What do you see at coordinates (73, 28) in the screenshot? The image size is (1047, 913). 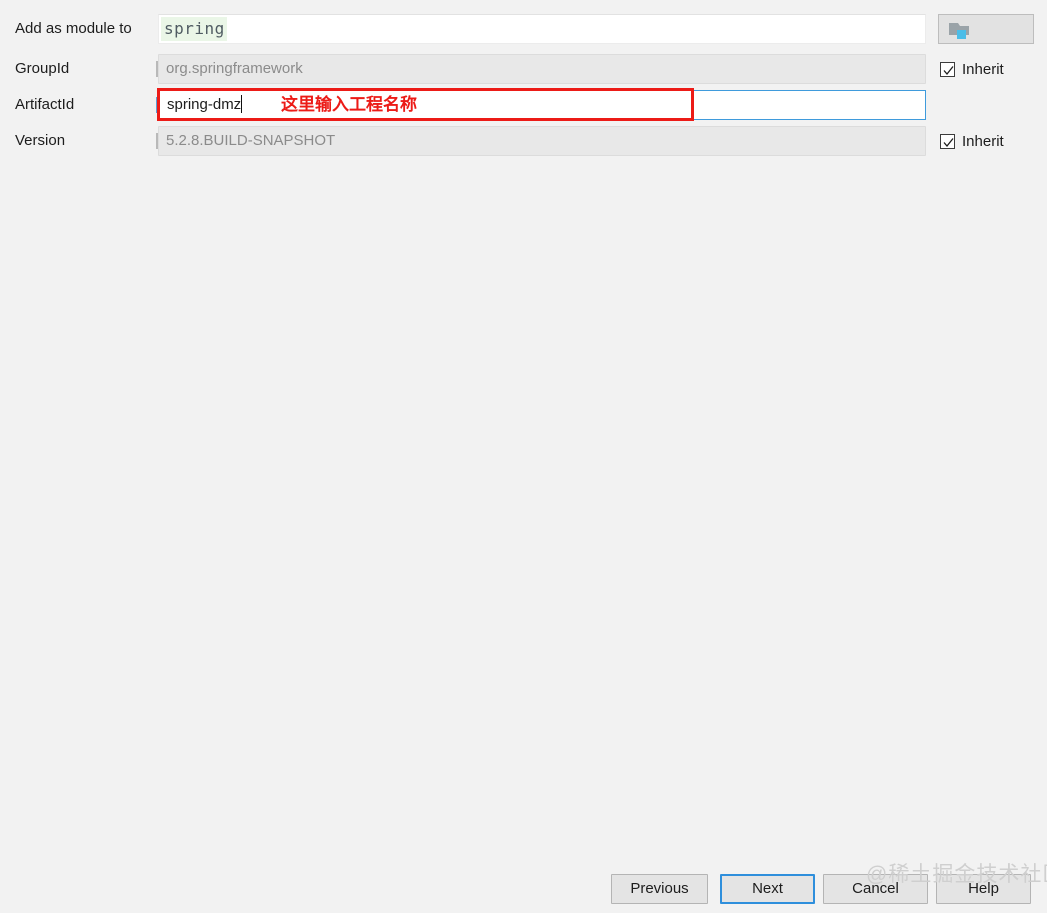 I see `label-add-as-module-to: Add as module to` at bounding box center [73, 28].